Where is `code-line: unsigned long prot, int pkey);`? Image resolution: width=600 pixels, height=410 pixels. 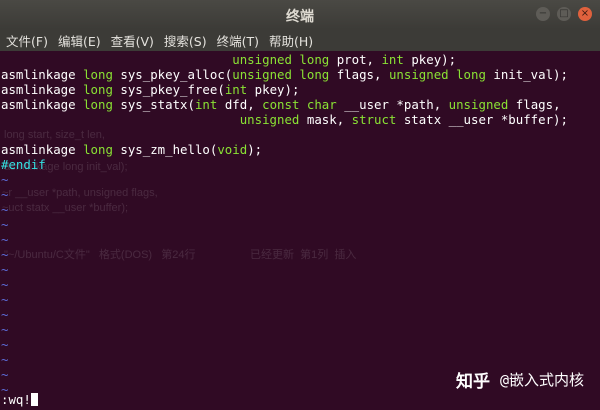
code-line: unsigned long prot, int pkey); is located at coordinates (228, 59).